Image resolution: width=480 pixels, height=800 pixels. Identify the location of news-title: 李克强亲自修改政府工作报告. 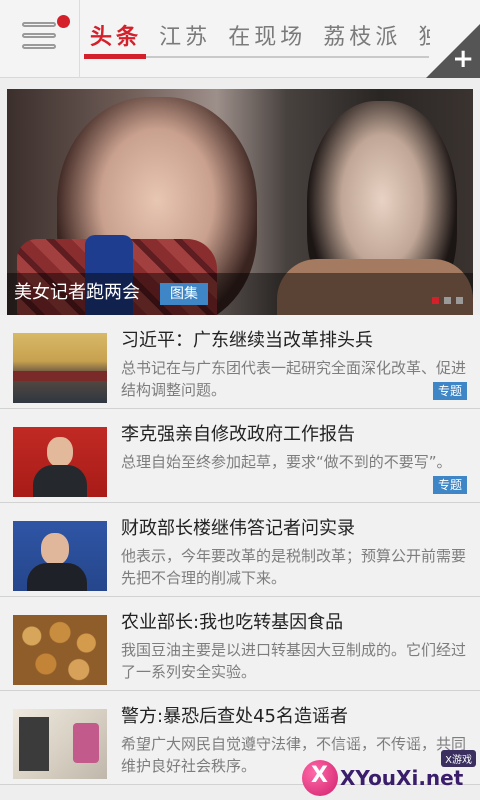
(238, 434).